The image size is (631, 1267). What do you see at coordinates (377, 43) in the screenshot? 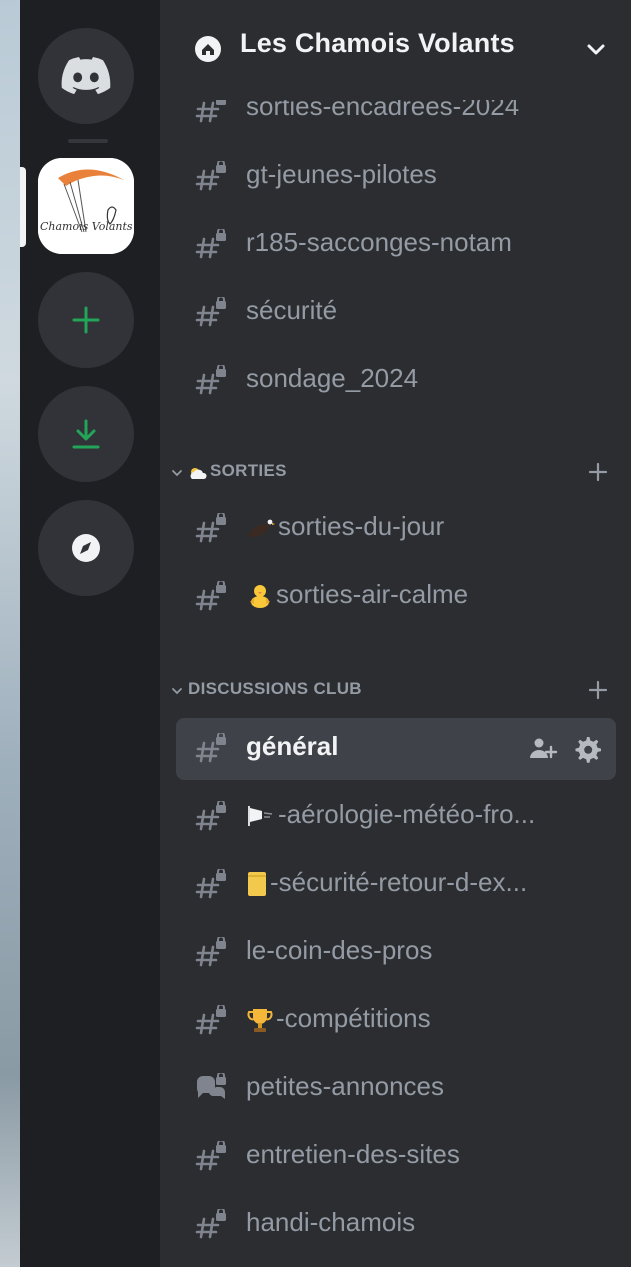
I see `server-name: Les Chamois Volants` at bounding box center [377, 43].